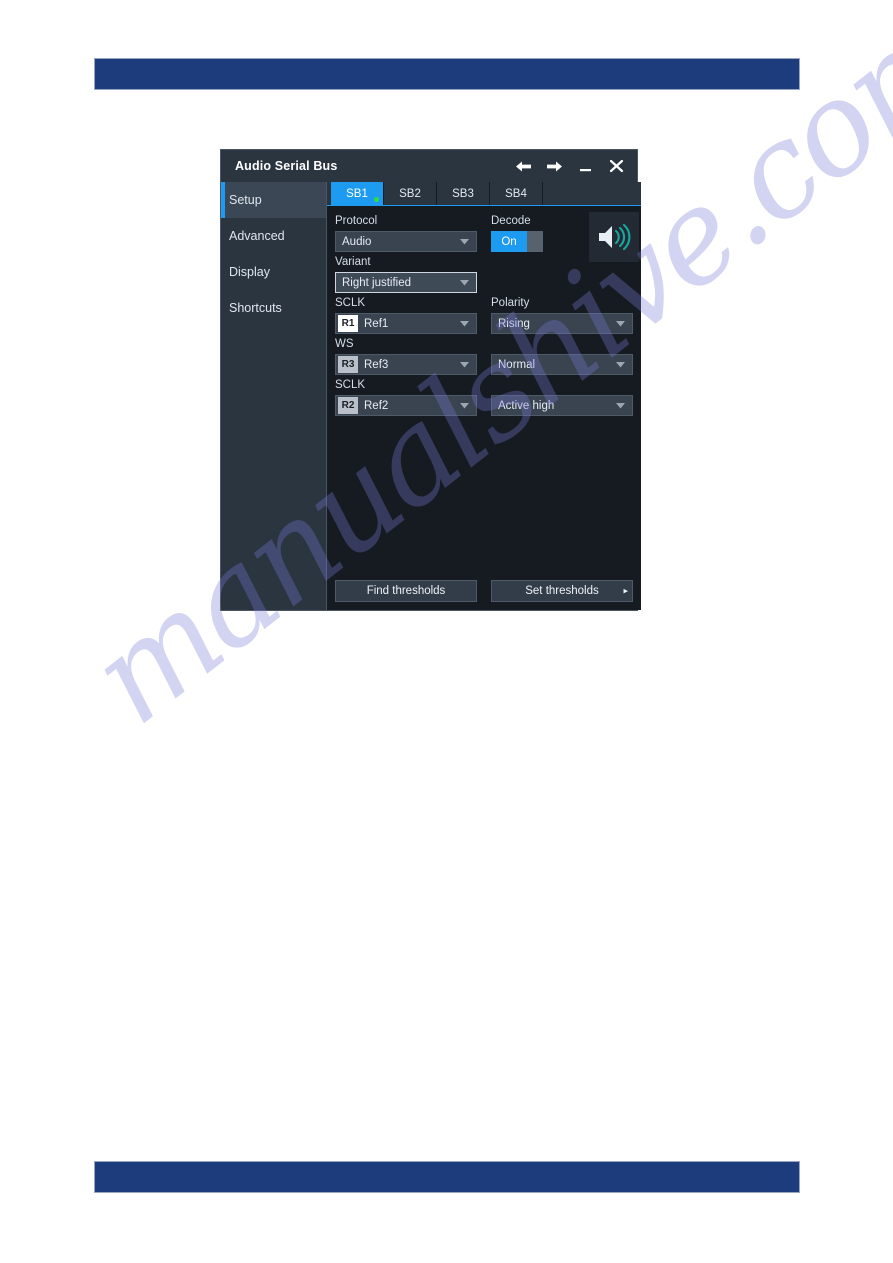 The image size is (893, 1263). I want to click on ws-mode-value: Normal, so click(517, 364).